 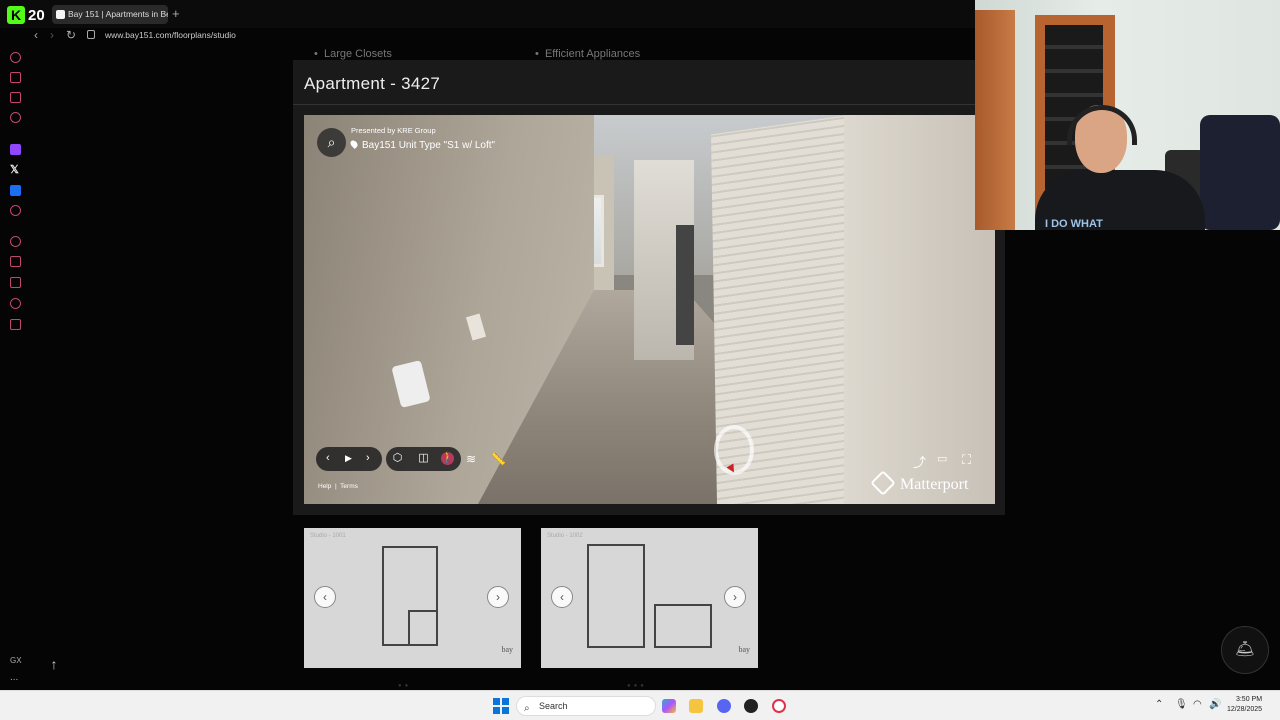 What do you see at coordinates (15, 261) in the screenshot?
I see `sidebar-send-icon` at bounding box center [15, 261].